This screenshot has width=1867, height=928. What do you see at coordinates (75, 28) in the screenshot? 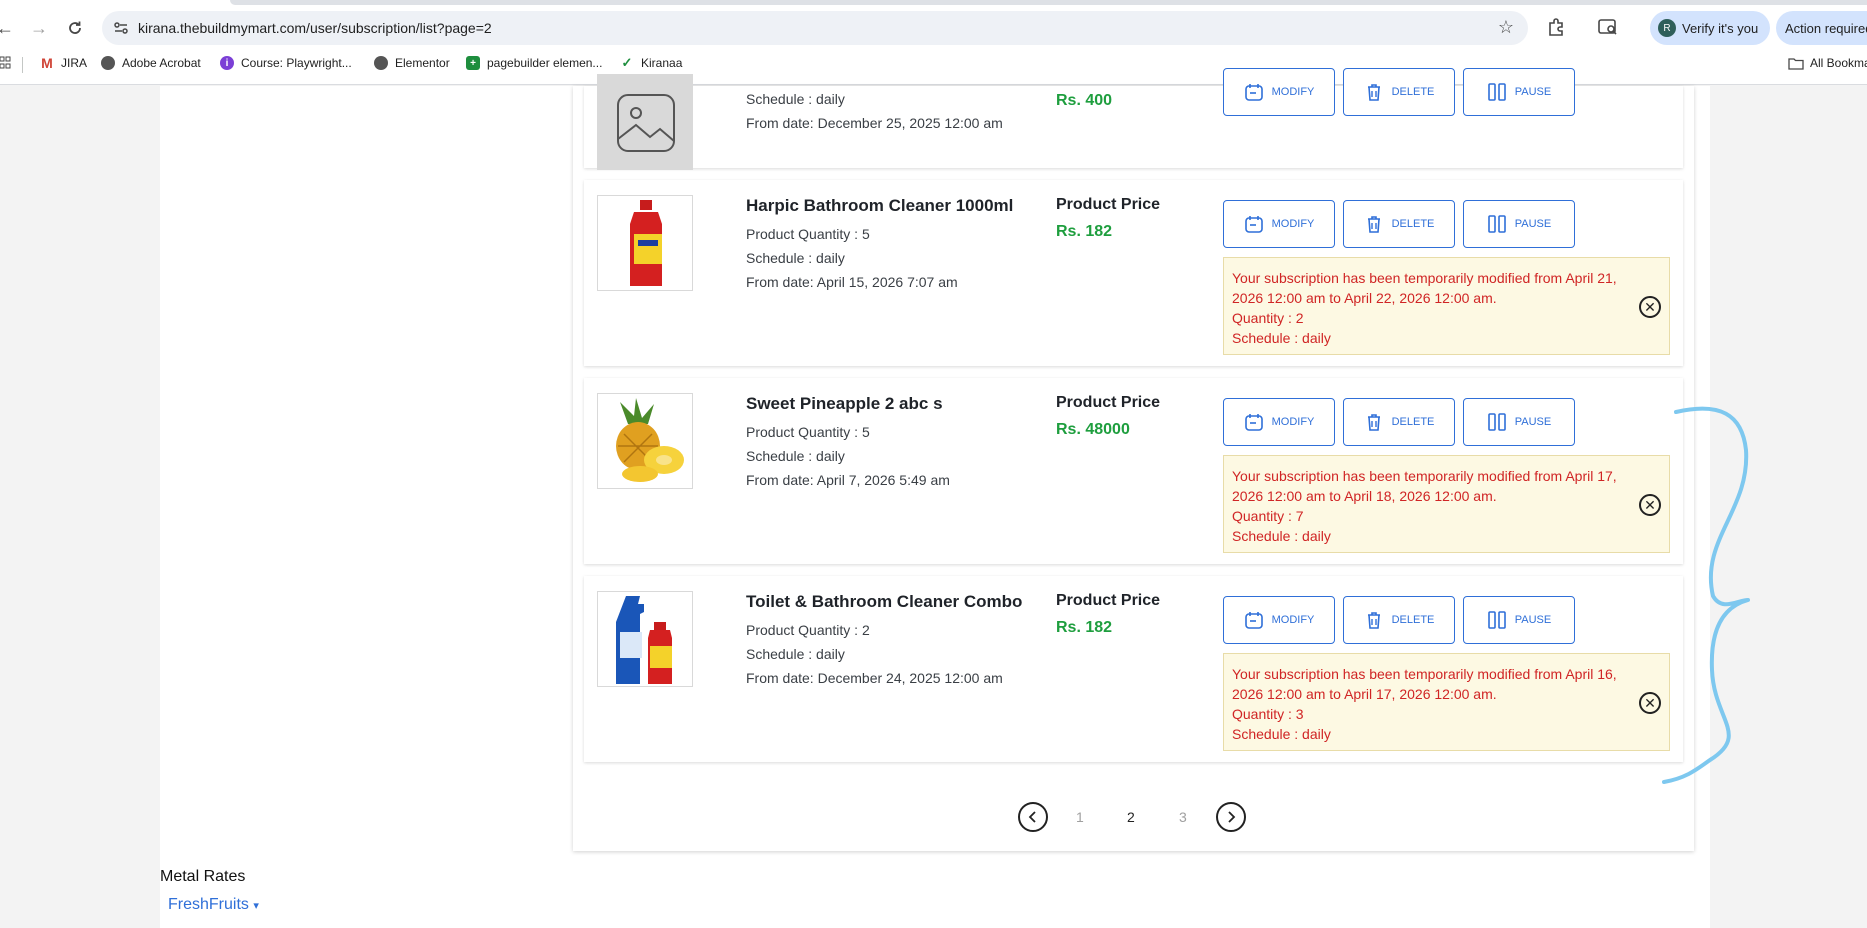
I see `reload-icon` at bounding box center [75, 28].